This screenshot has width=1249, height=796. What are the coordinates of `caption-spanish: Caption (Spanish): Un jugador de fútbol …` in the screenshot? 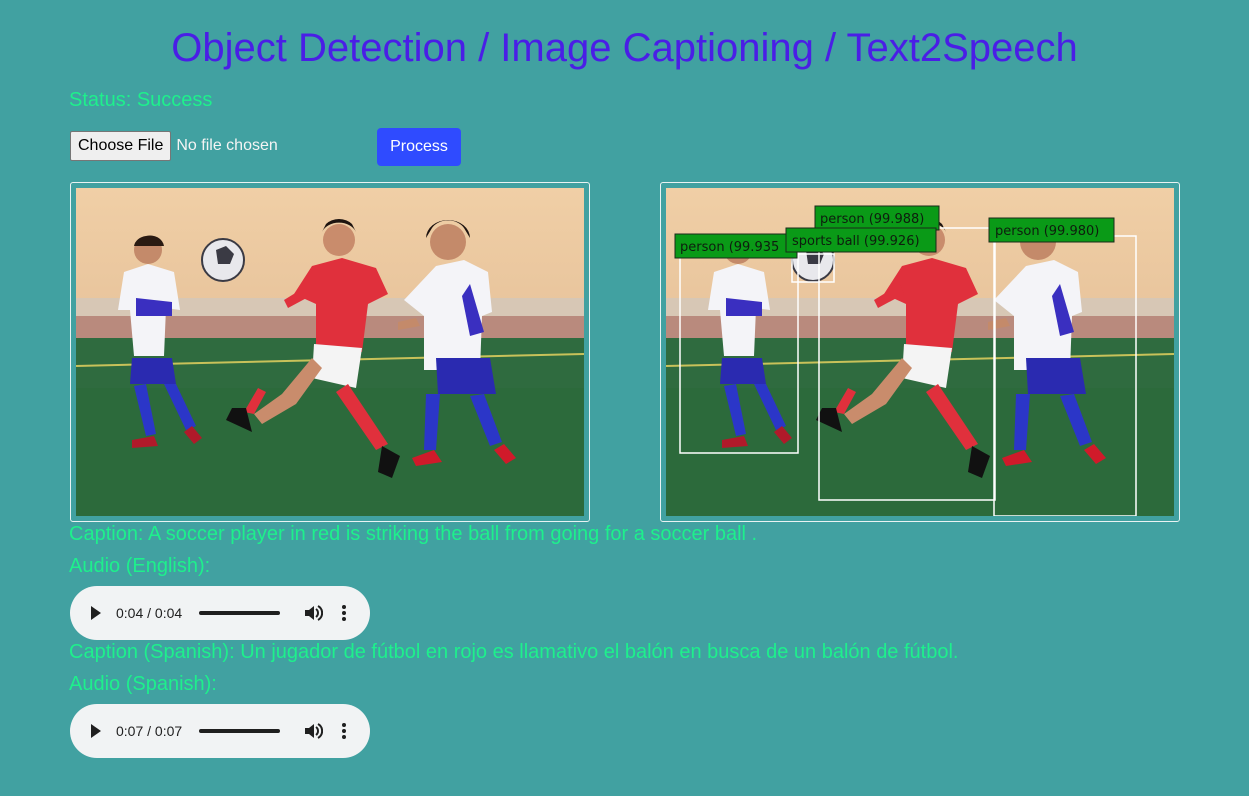 It's located at (514, 652).